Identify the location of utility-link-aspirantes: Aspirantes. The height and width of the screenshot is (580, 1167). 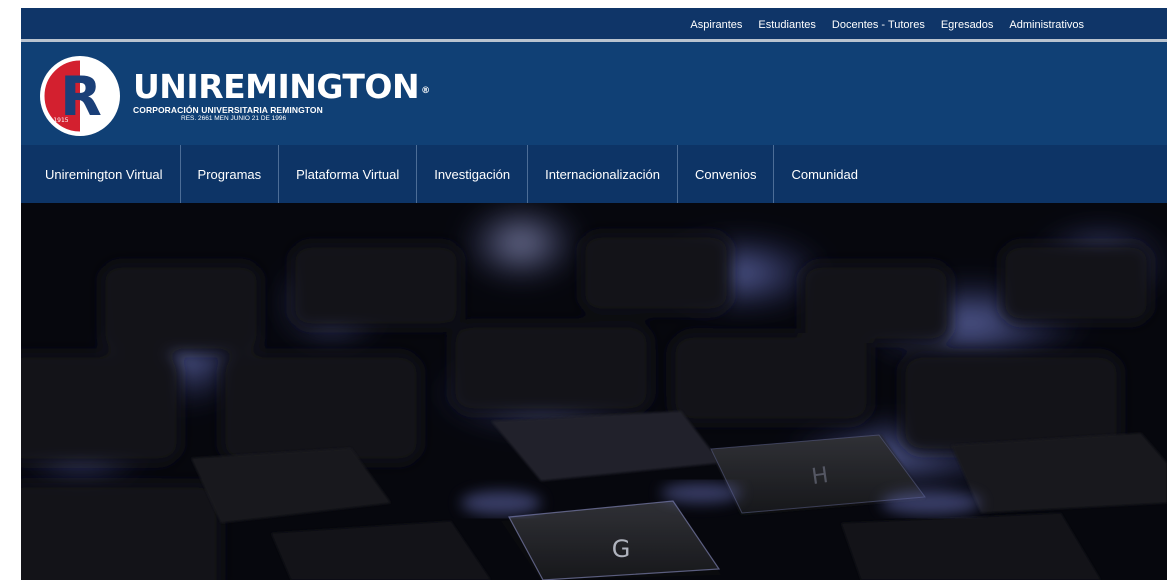
(716, 25).